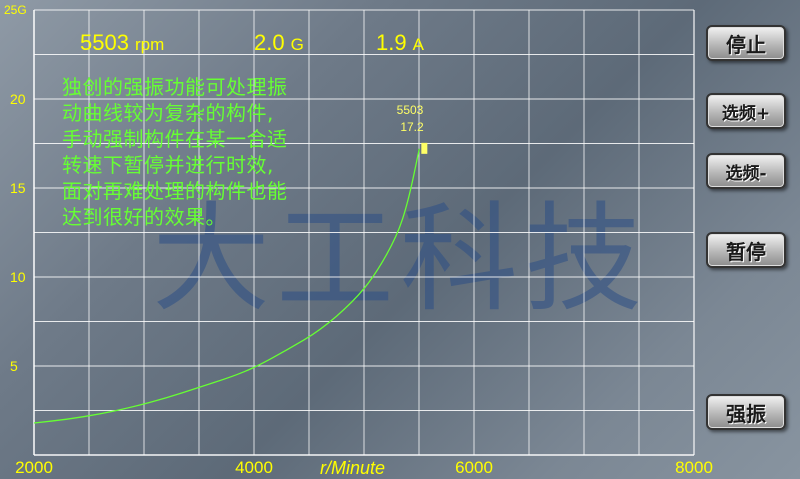  I want to click on g-value: 2.0, so click(269, 42).